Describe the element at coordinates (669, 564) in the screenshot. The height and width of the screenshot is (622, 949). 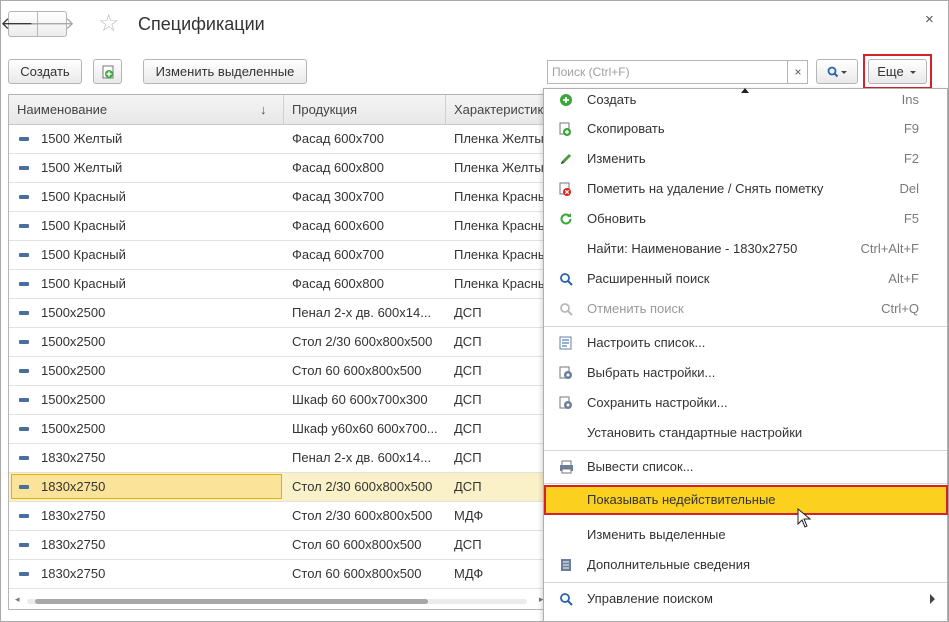
I see `menu-item-label: Дополнительные сведения` at that location.